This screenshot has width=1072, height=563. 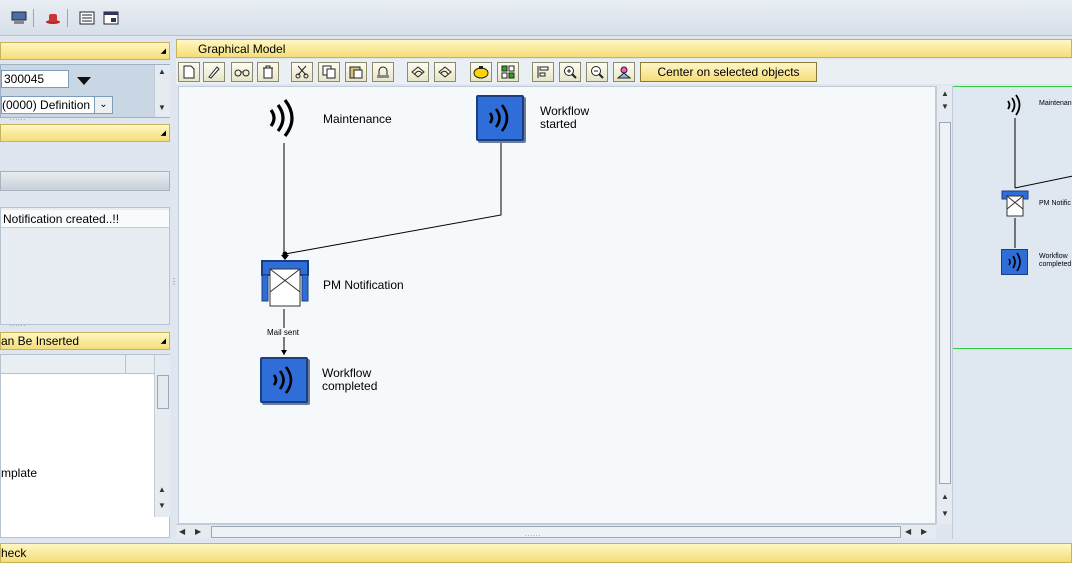 I want to click on maintenance-label: Maintenance, so click(x=357, y=119).